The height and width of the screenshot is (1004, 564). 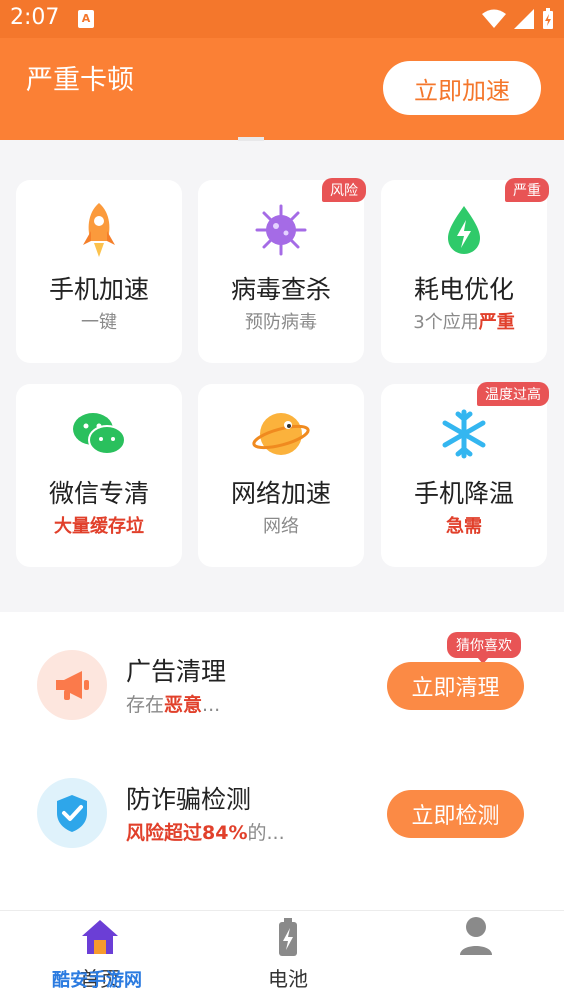 What do you see at coordinates (527, 190) in the screenshot?
I see `severe-badge: 严重` at bounding box center [527, 190].